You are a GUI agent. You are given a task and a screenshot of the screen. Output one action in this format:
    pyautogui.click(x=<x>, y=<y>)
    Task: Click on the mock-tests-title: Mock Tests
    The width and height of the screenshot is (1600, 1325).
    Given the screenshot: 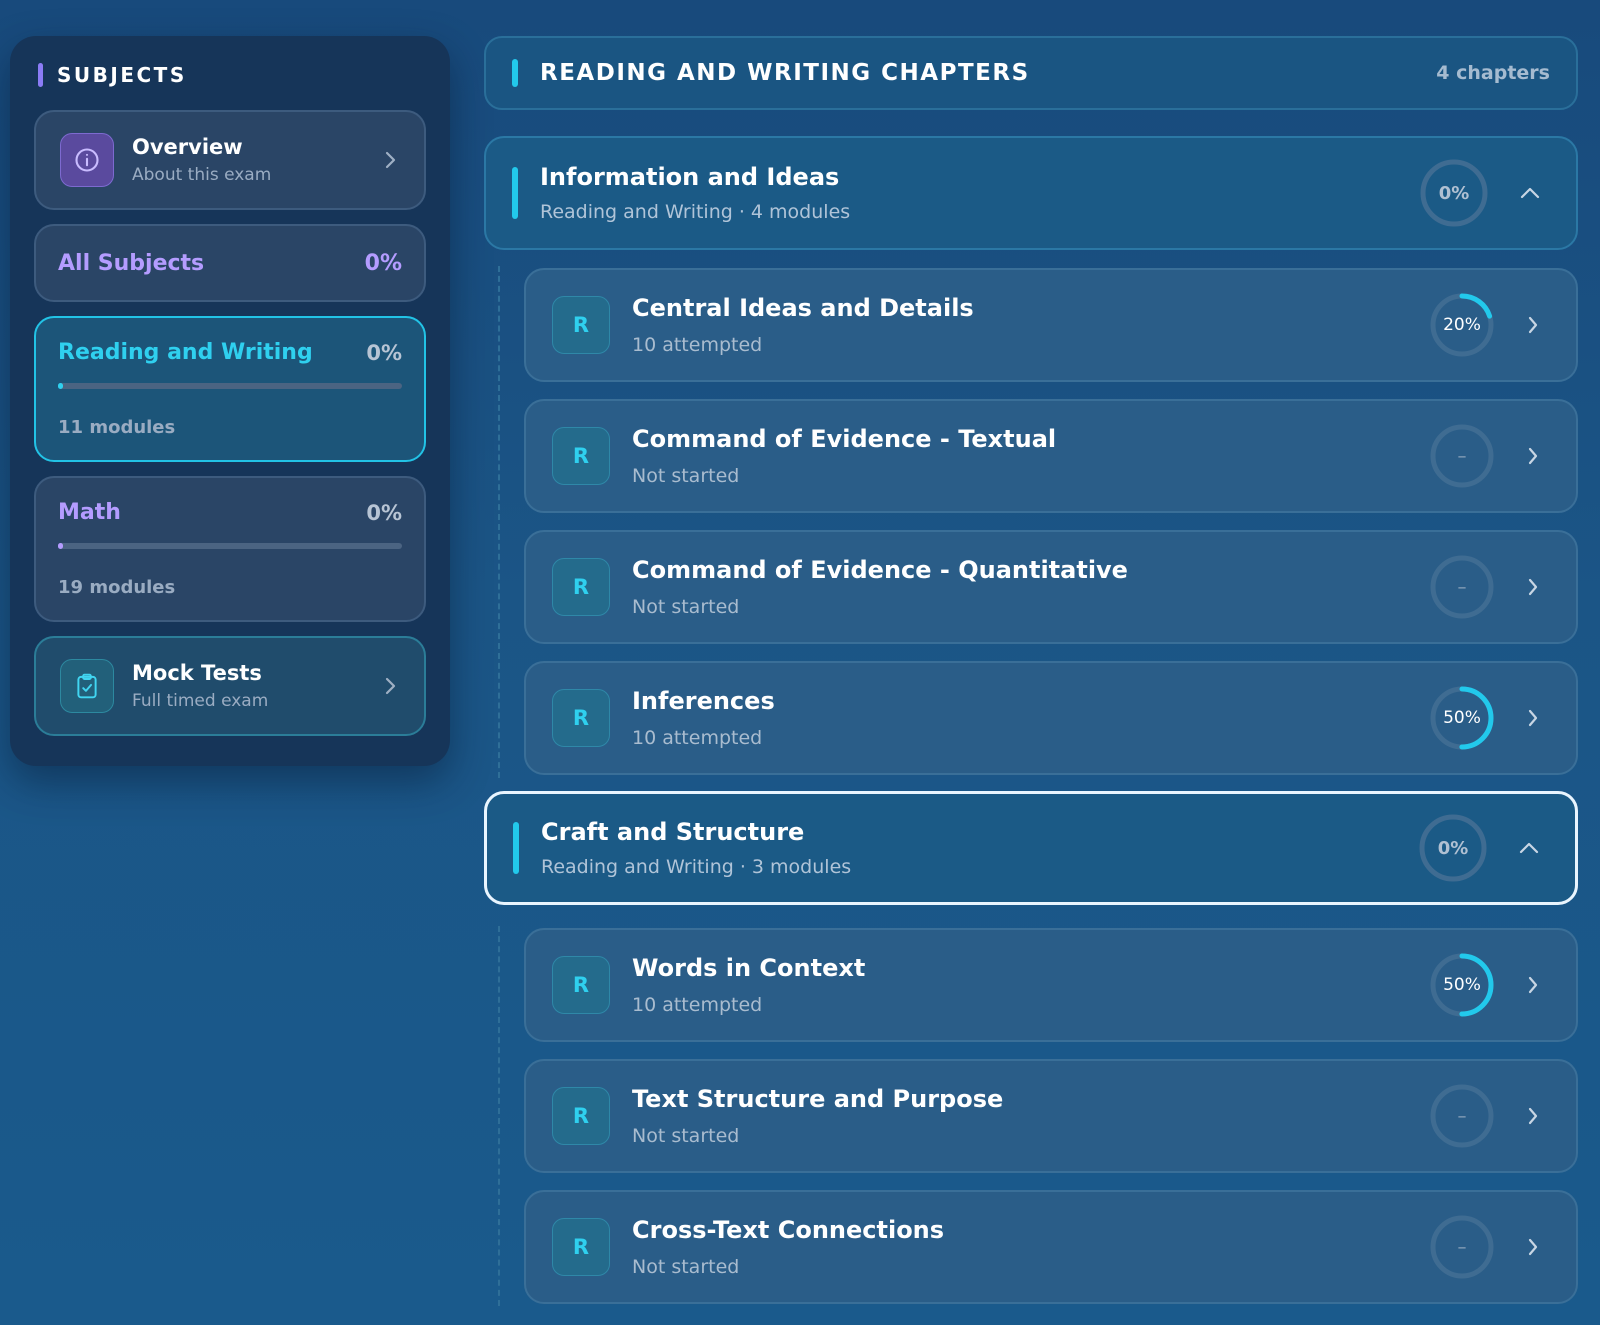 What is the action you would take?
    pyautogui.click(x=197, y=673)
    